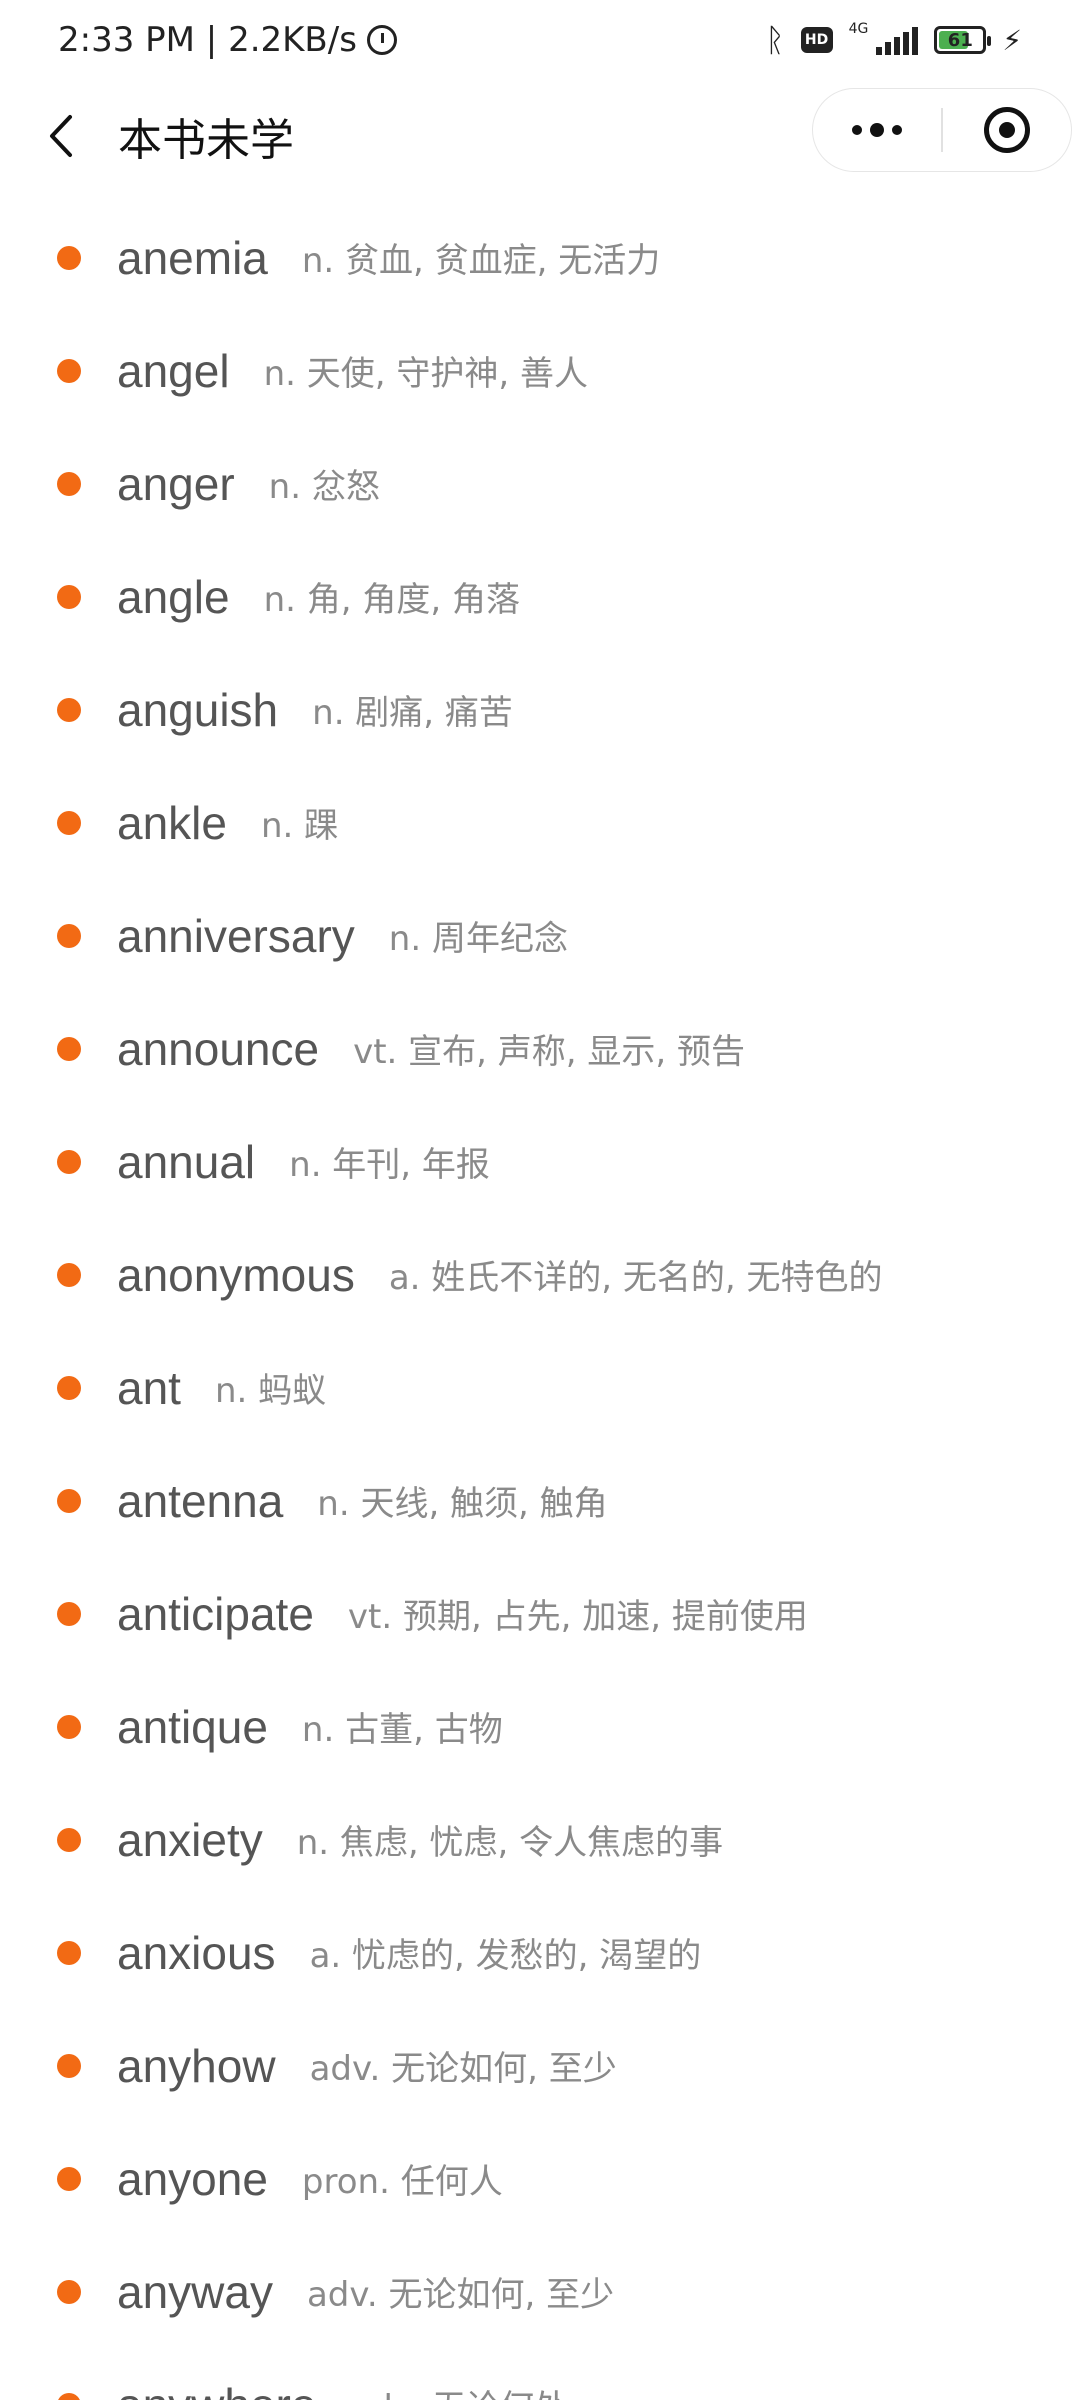 The width and height of the screenshot is (1080, 2400). I want to click on word-list-item: antique n. 古董, 古物, so click(540, 1726).